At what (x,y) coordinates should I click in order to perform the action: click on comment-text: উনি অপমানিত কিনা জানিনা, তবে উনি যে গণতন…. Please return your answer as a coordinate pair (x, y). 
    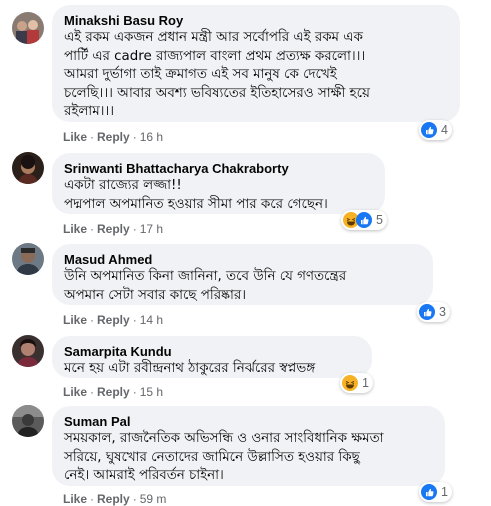
    Looking at the image, I should click on (205, 286).